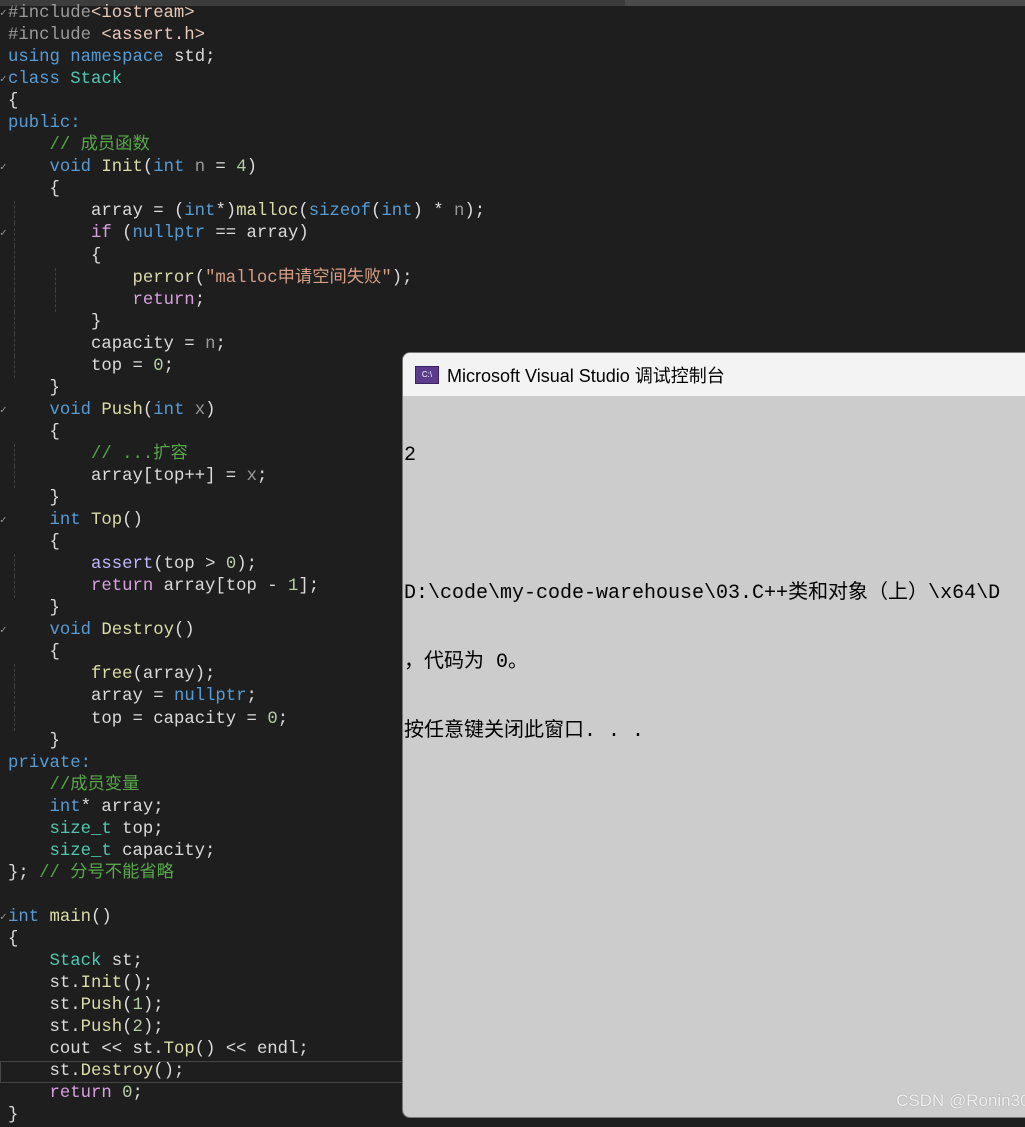 The image size is (1025, 1127). Describe the element at coordinates (512, 300) in the screenshot. I see `code-line: return;` at that location.